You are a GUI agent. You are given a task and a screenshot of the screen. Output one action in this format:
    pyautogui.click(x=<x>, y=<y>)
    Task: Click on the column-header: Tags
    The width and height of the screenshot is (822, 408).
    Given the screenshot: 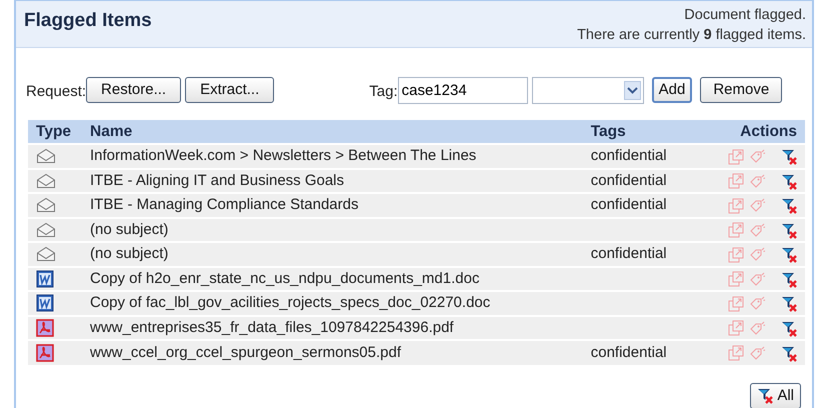 What is the action you would take?
    pyautogui.click(x=642, y=132)
    